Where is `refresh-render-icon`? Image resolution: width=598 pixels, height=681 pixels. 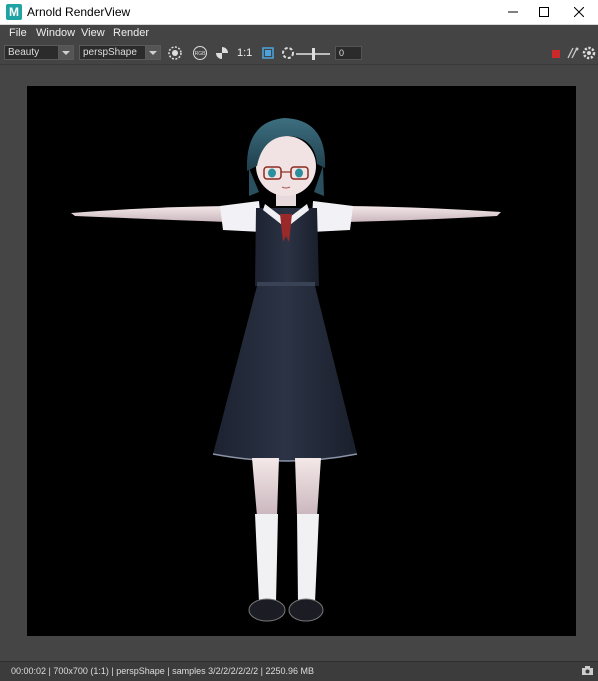 refresh-render-icon is located at coordinates (175, 53).